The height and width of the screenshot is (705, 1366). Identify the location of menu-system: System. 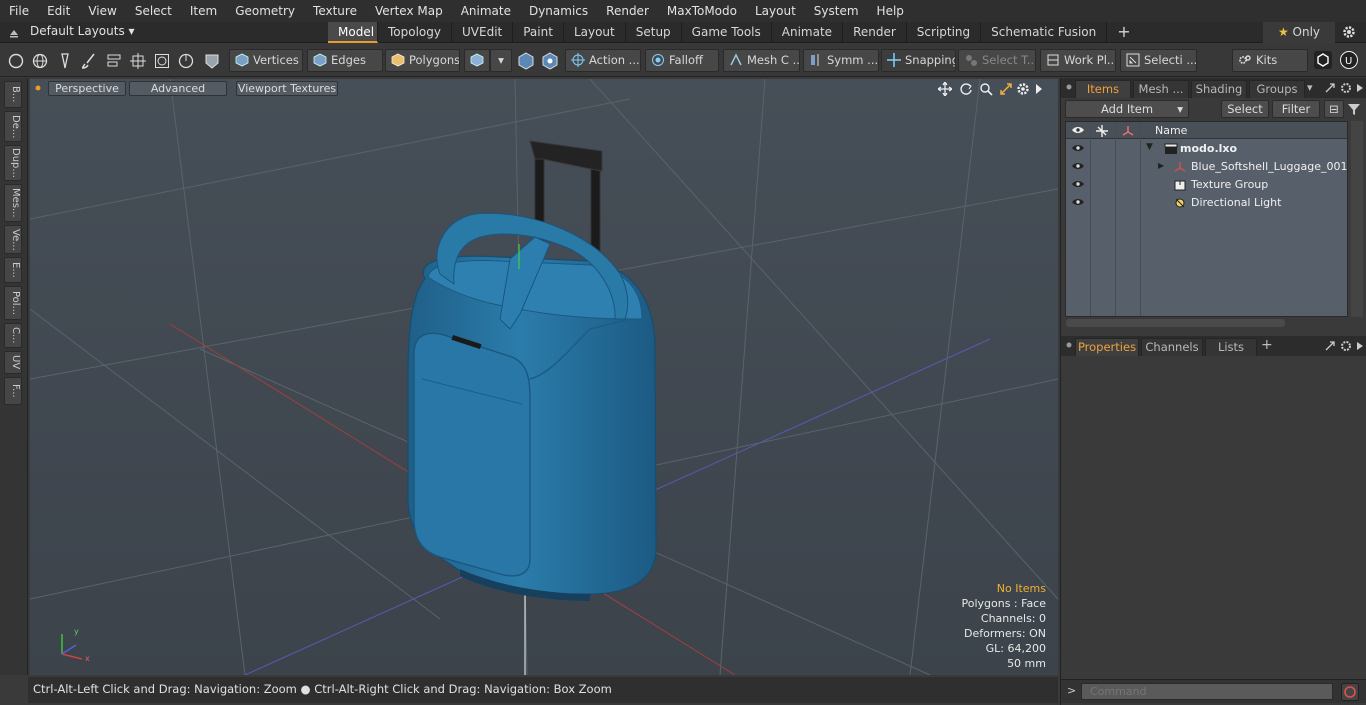
(836, 11).